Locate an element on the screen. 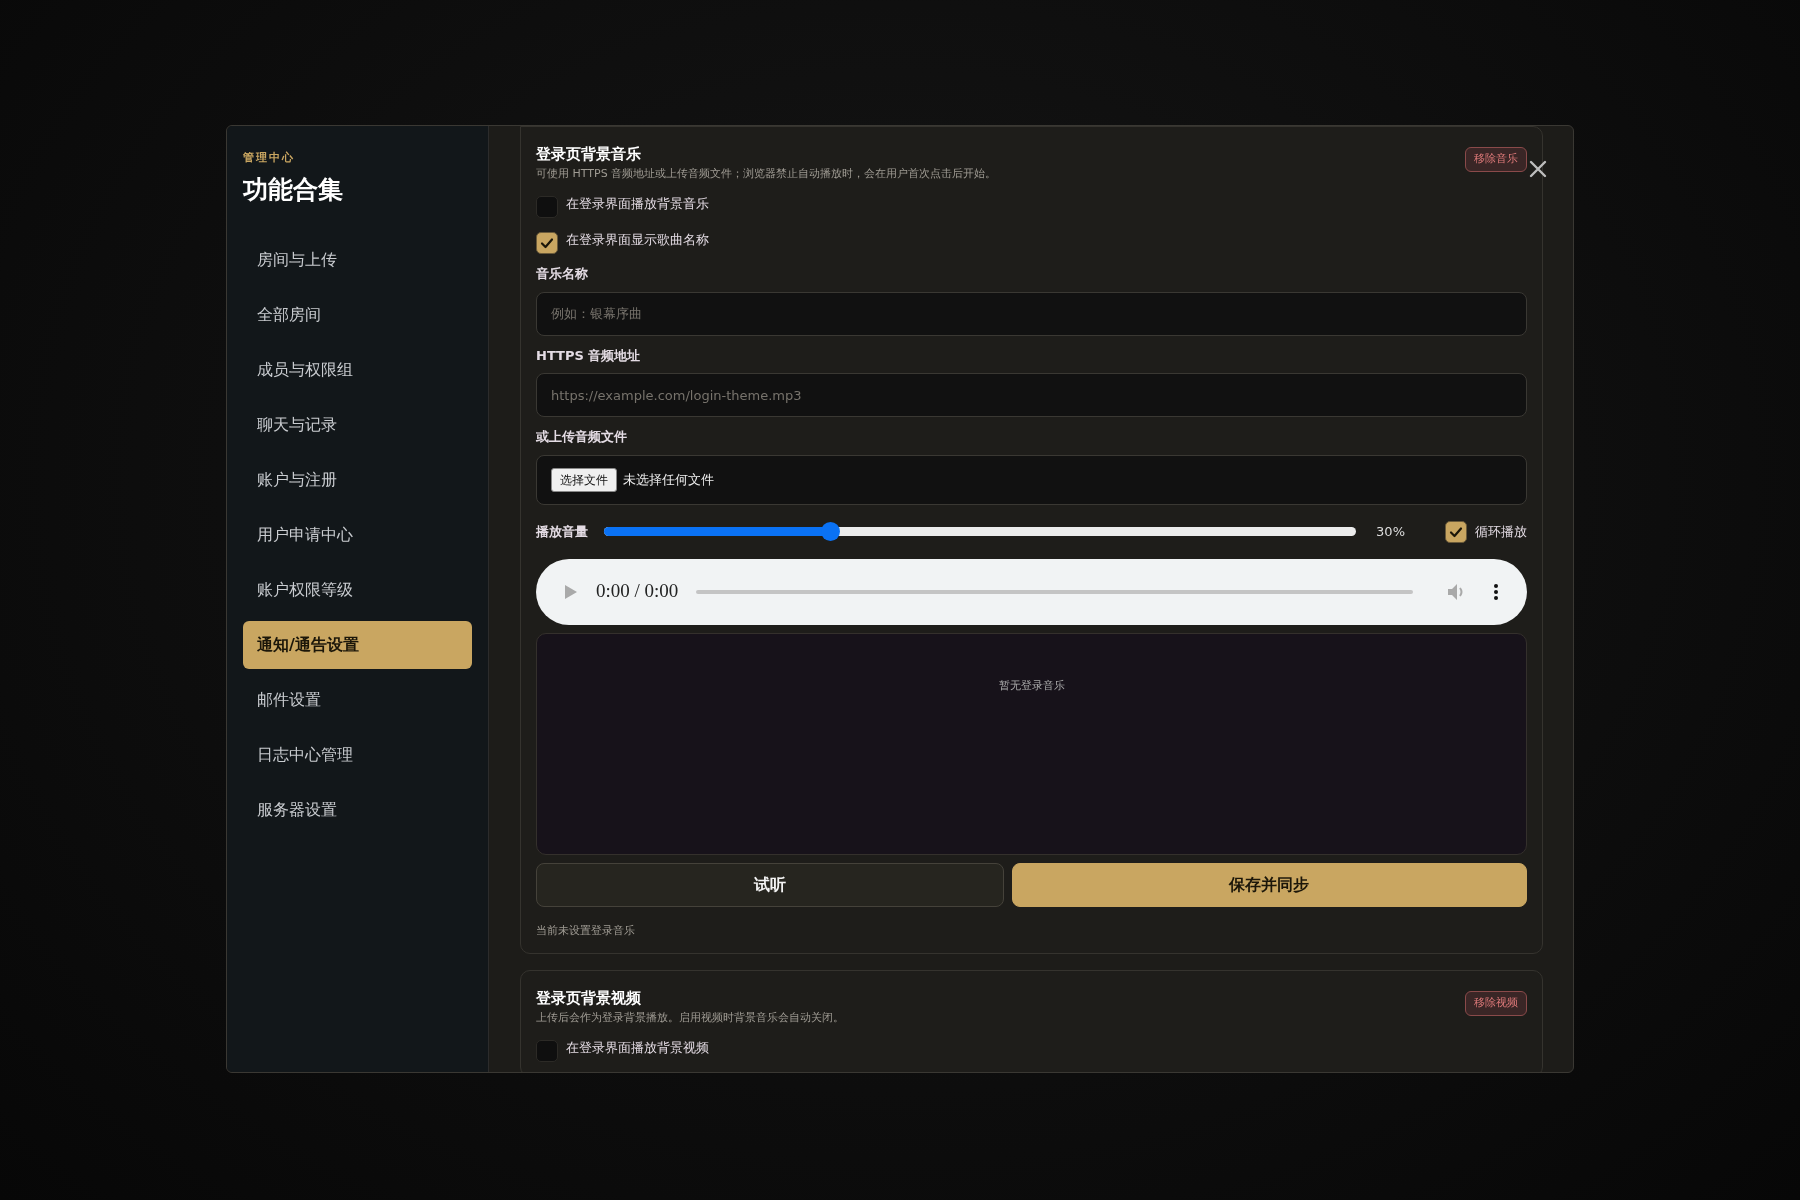 This screenshot has height=1200, width=1800. checkbox-label: 在登录界面播放背景视频 is located at coordinates (637, 1048).